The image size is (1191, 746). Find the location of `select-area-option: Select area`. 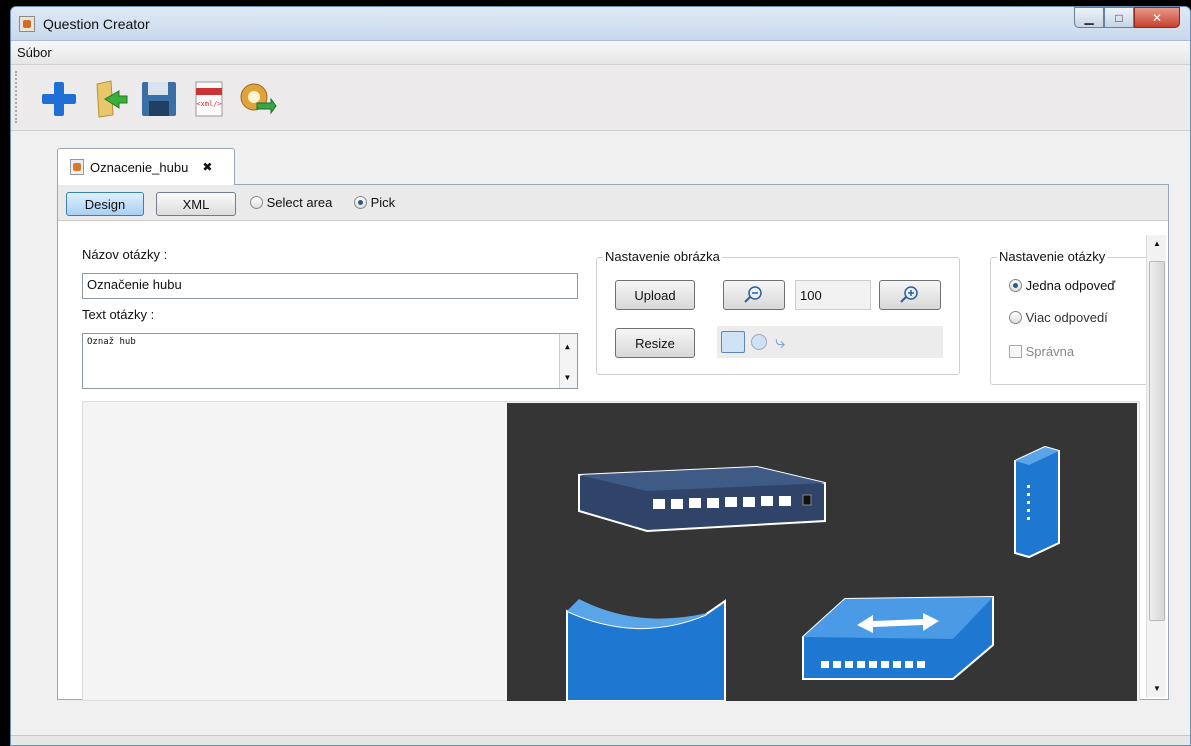

select-area-option: Select area is located at coordinates (291, 202).